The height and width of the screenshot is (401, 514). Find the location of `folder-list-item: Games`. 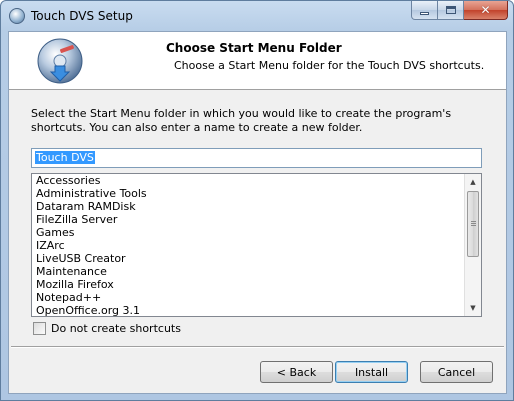

folder-list-item: Games is located at coordinates (248, 232).